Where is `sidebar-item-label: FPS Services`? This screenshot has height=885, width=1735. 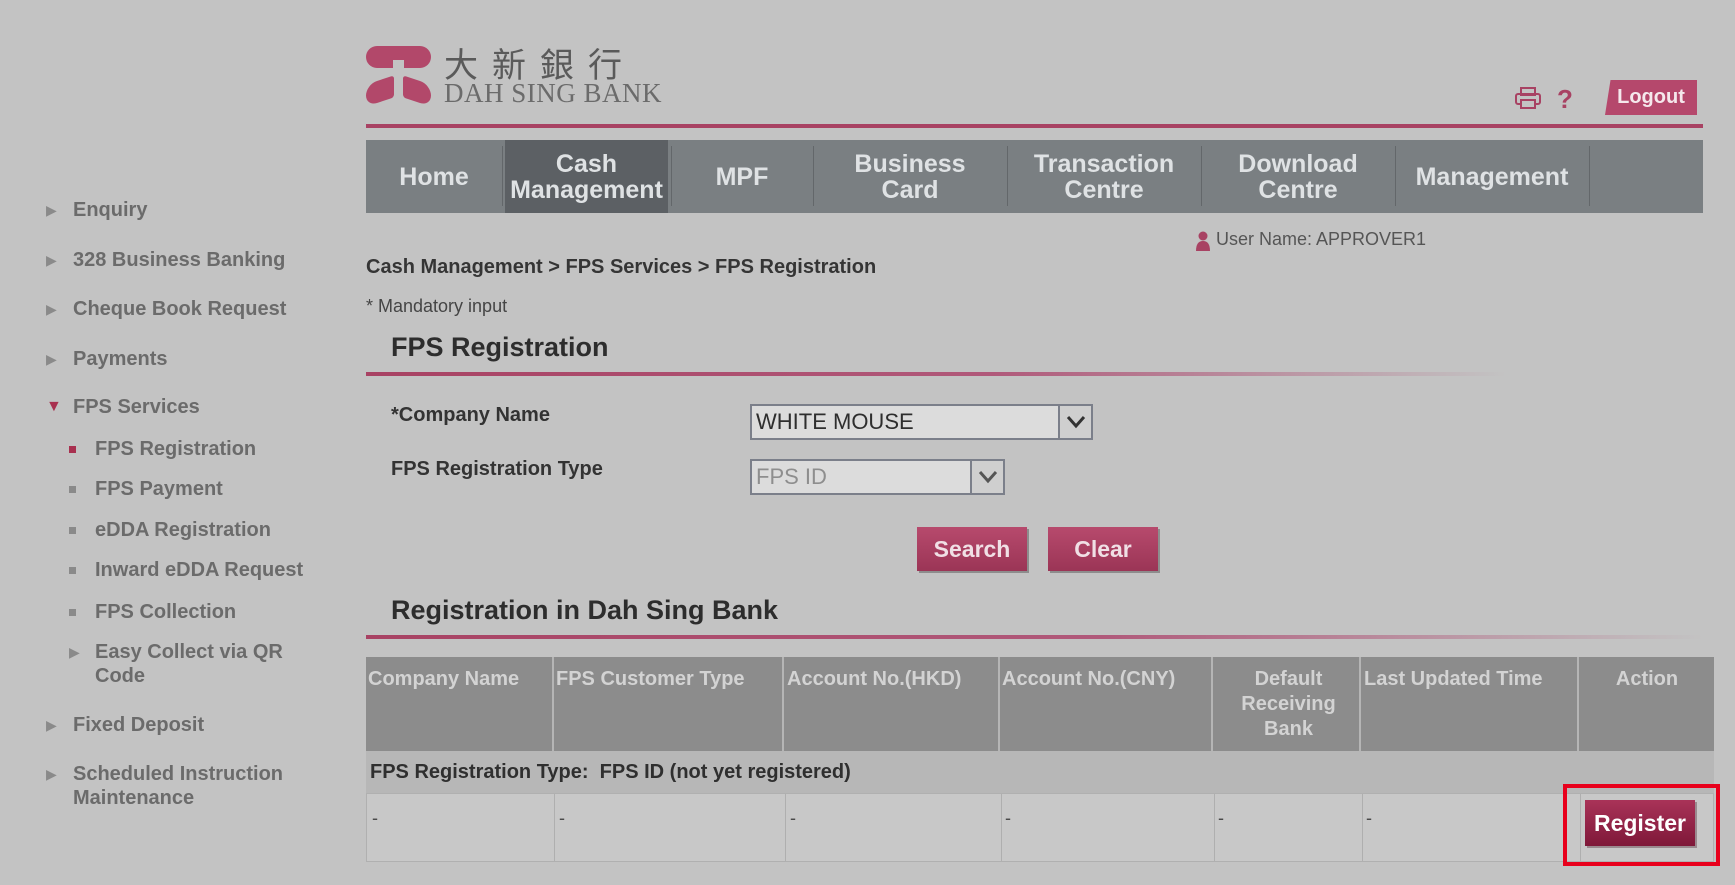 sidebar-item-label: FPS Services is located at coordinates (136, 407).